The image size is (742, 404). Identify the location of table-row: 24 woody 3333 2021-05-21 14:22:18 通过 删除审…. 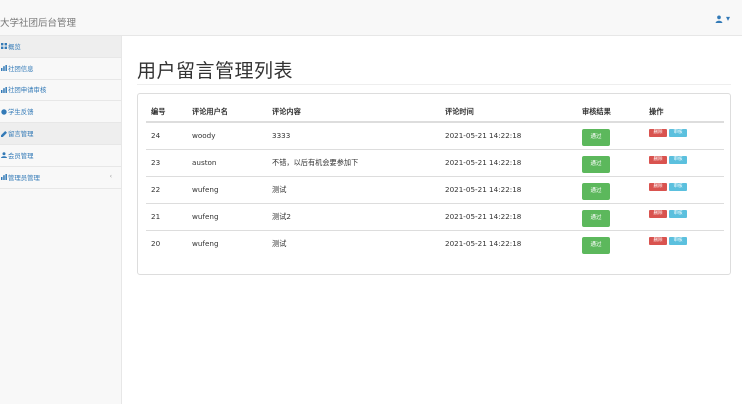
(435, 135).